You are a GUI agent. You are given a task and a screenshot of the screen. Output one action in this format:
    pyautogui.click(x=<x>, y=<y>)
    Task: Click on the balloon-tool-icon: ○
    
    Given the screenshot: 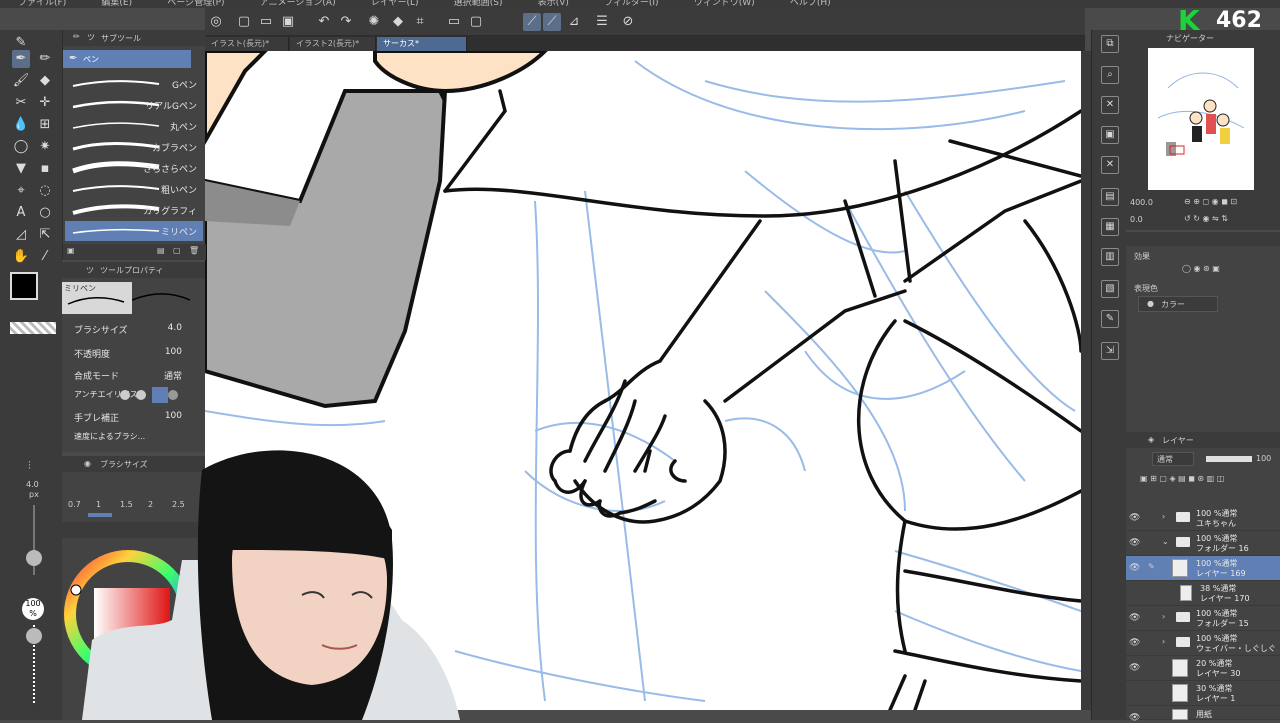 What is the action you would take?
    pyautogui.click(x=45, y=213)
    